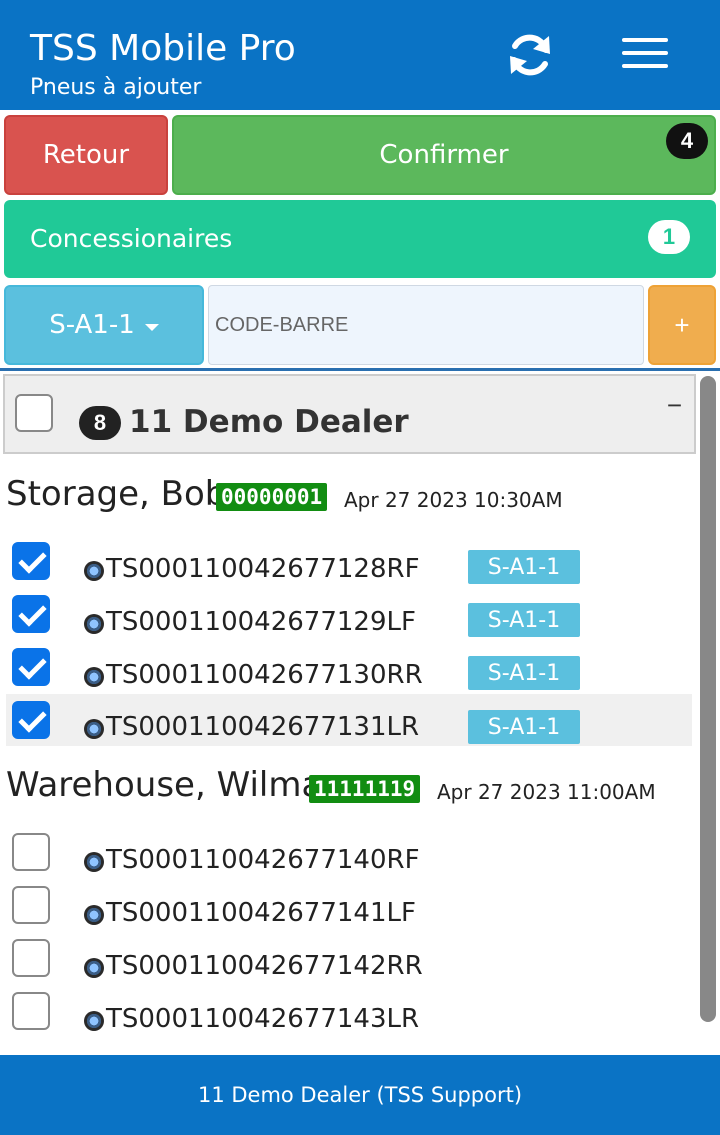 The image size is (720, 1135). What do you see at coordinates (365, 789) in the screenshot?
I see `account-badge: 11111119` at bounding box center [365, 789].